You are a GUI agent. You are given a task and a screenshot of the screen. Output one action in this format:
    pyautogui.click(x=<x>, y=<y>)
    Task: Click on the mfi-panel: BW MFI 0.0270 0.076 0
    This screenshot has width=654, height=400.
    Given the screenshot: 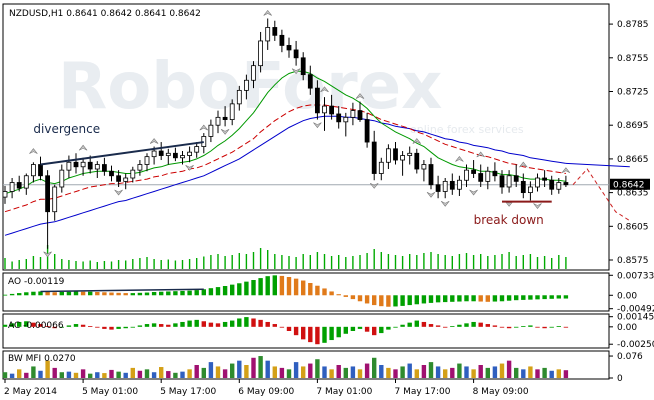 What is the action you would take?
    pyautogui.click(x=322, y=367)
    